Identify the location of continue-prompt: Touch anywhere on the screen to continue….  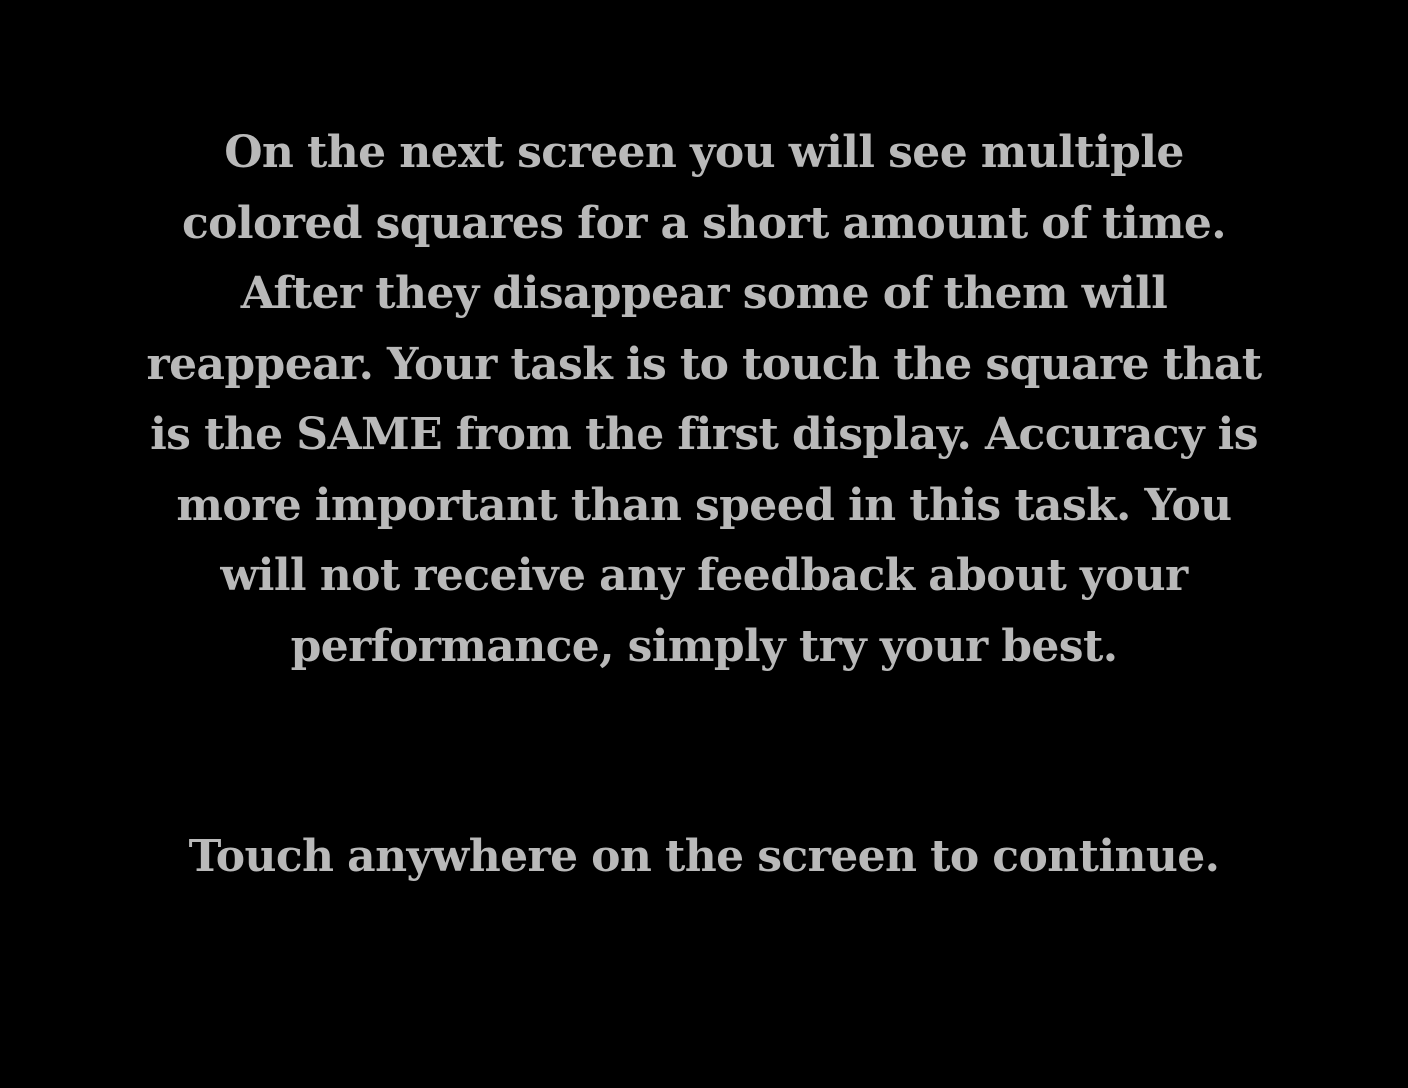
(704, 856).